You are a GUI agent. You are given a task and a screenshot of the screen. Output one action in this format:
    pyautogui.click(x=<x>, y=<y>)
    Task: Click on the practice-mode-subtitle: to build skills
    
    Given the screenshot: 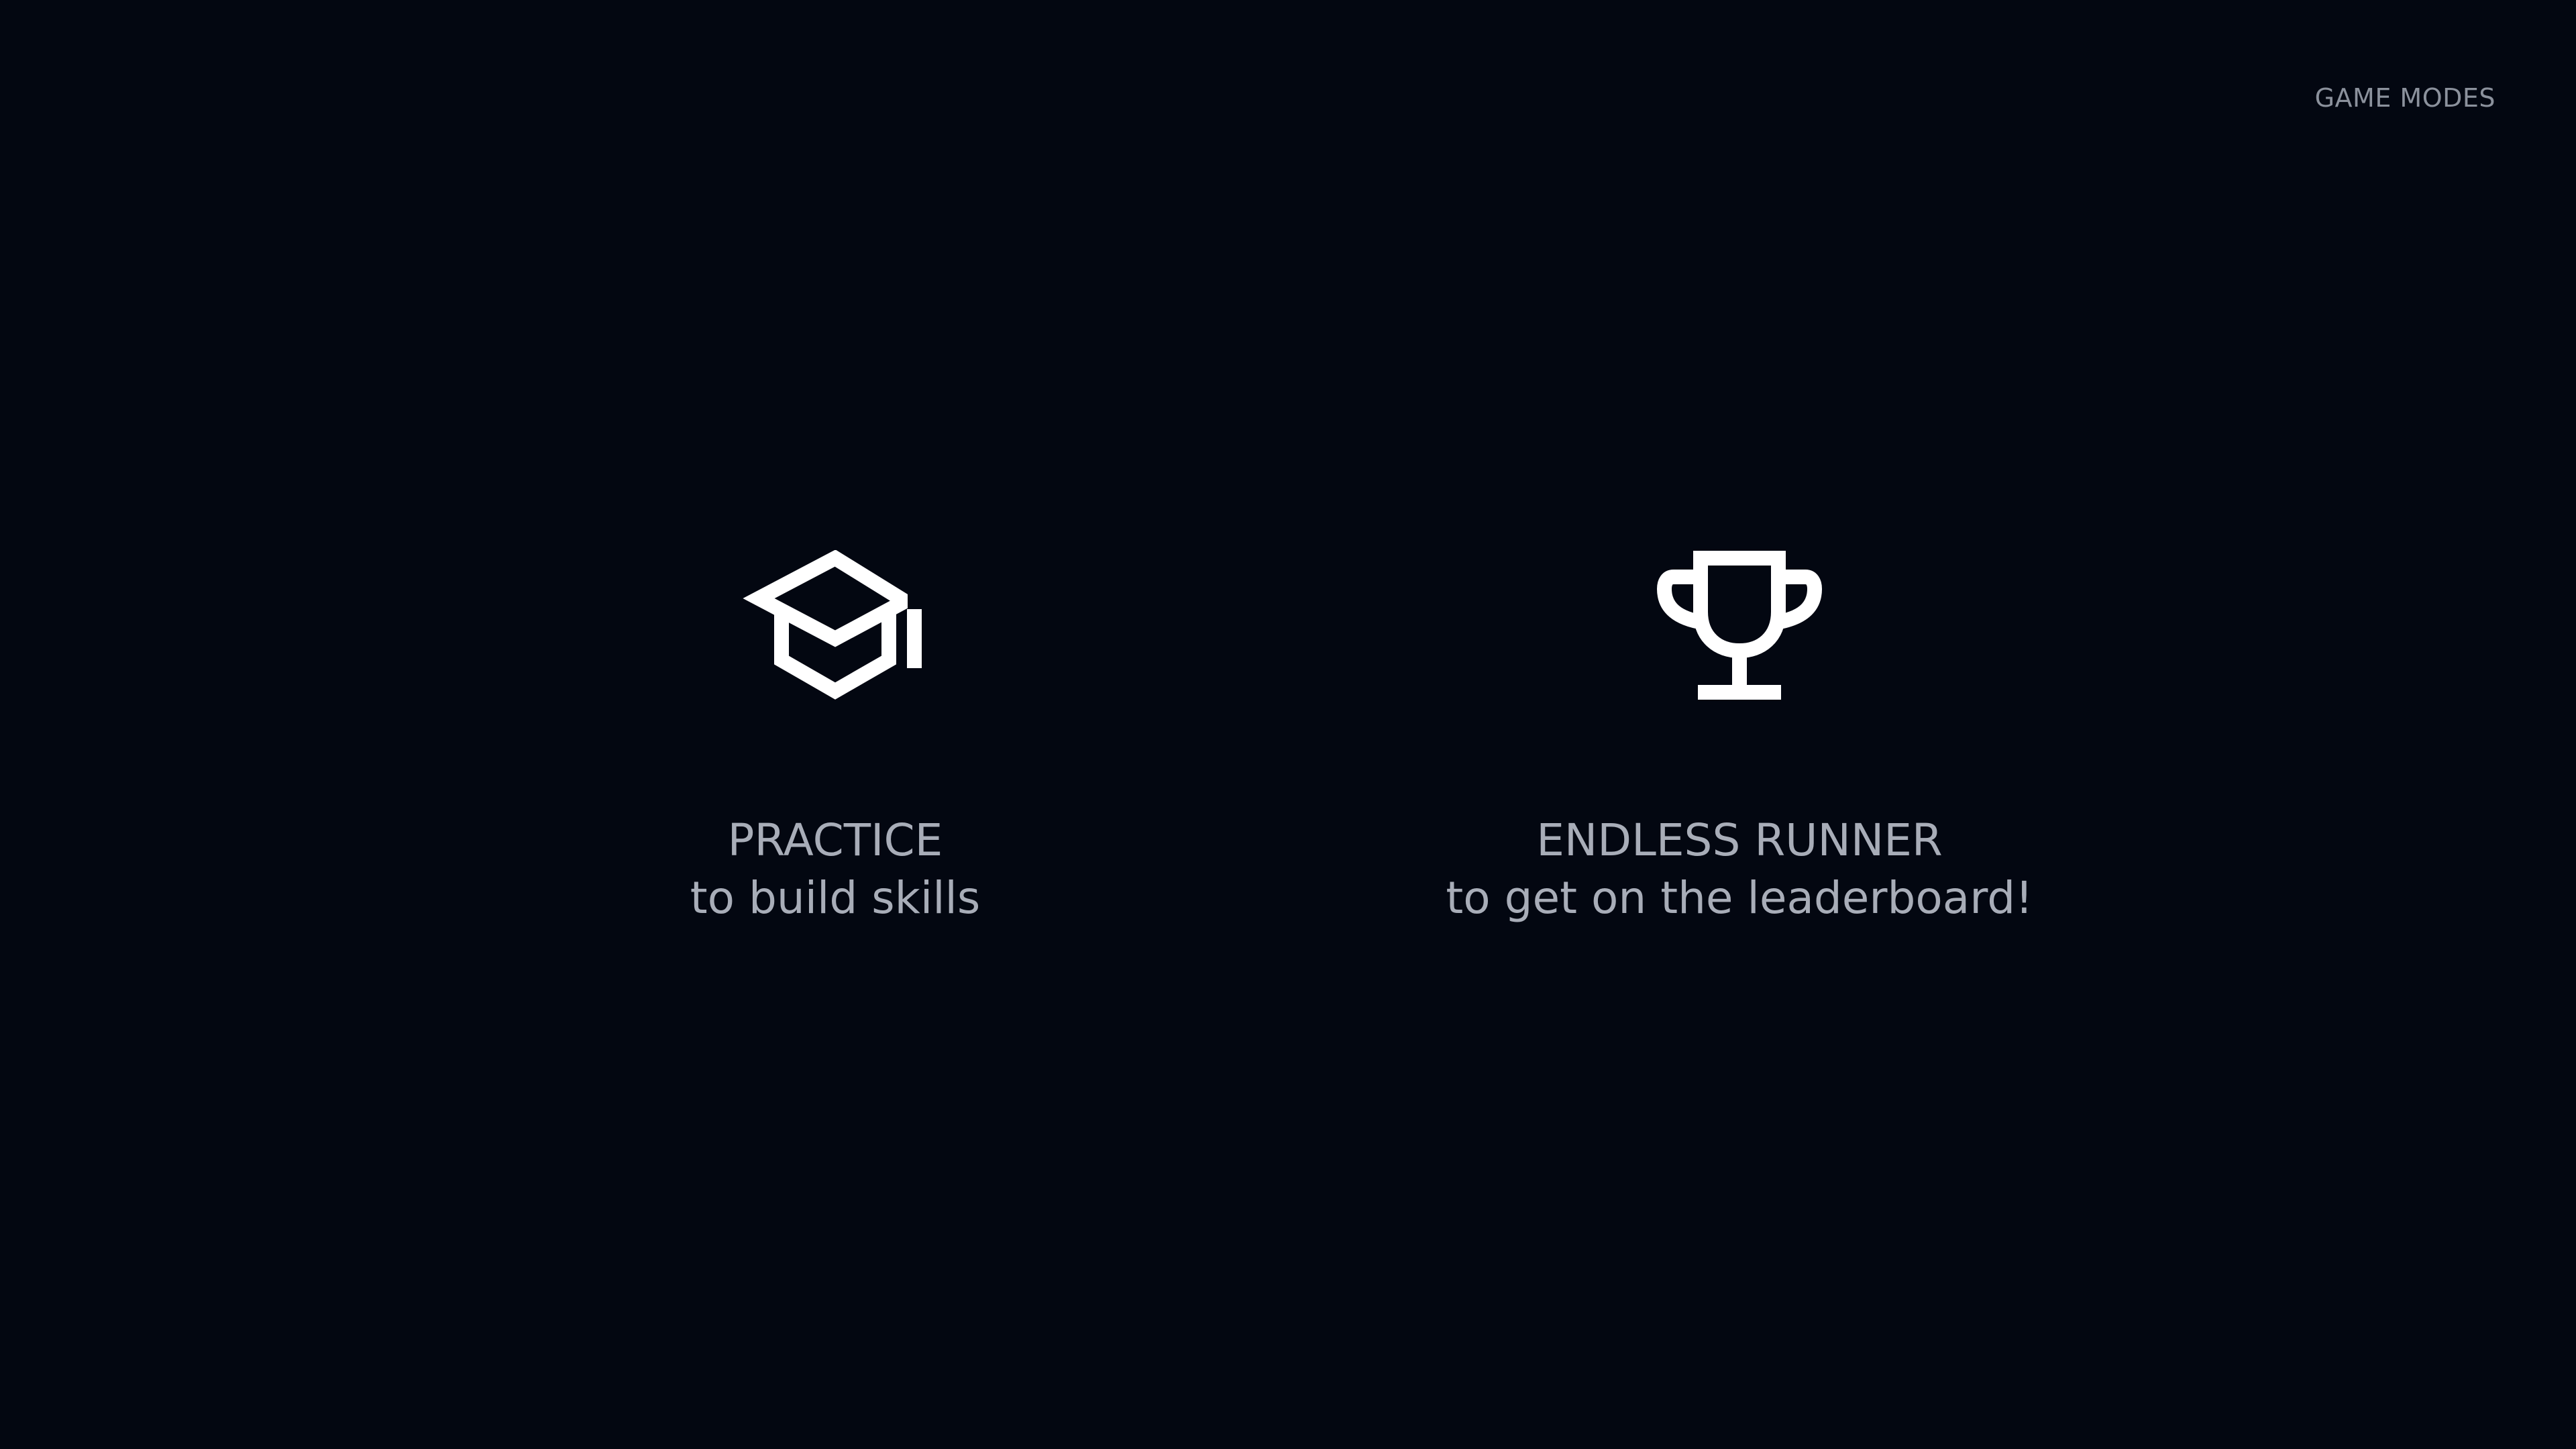 What is the action you would take?
    pyautogui.click(x=835, y=898)
    